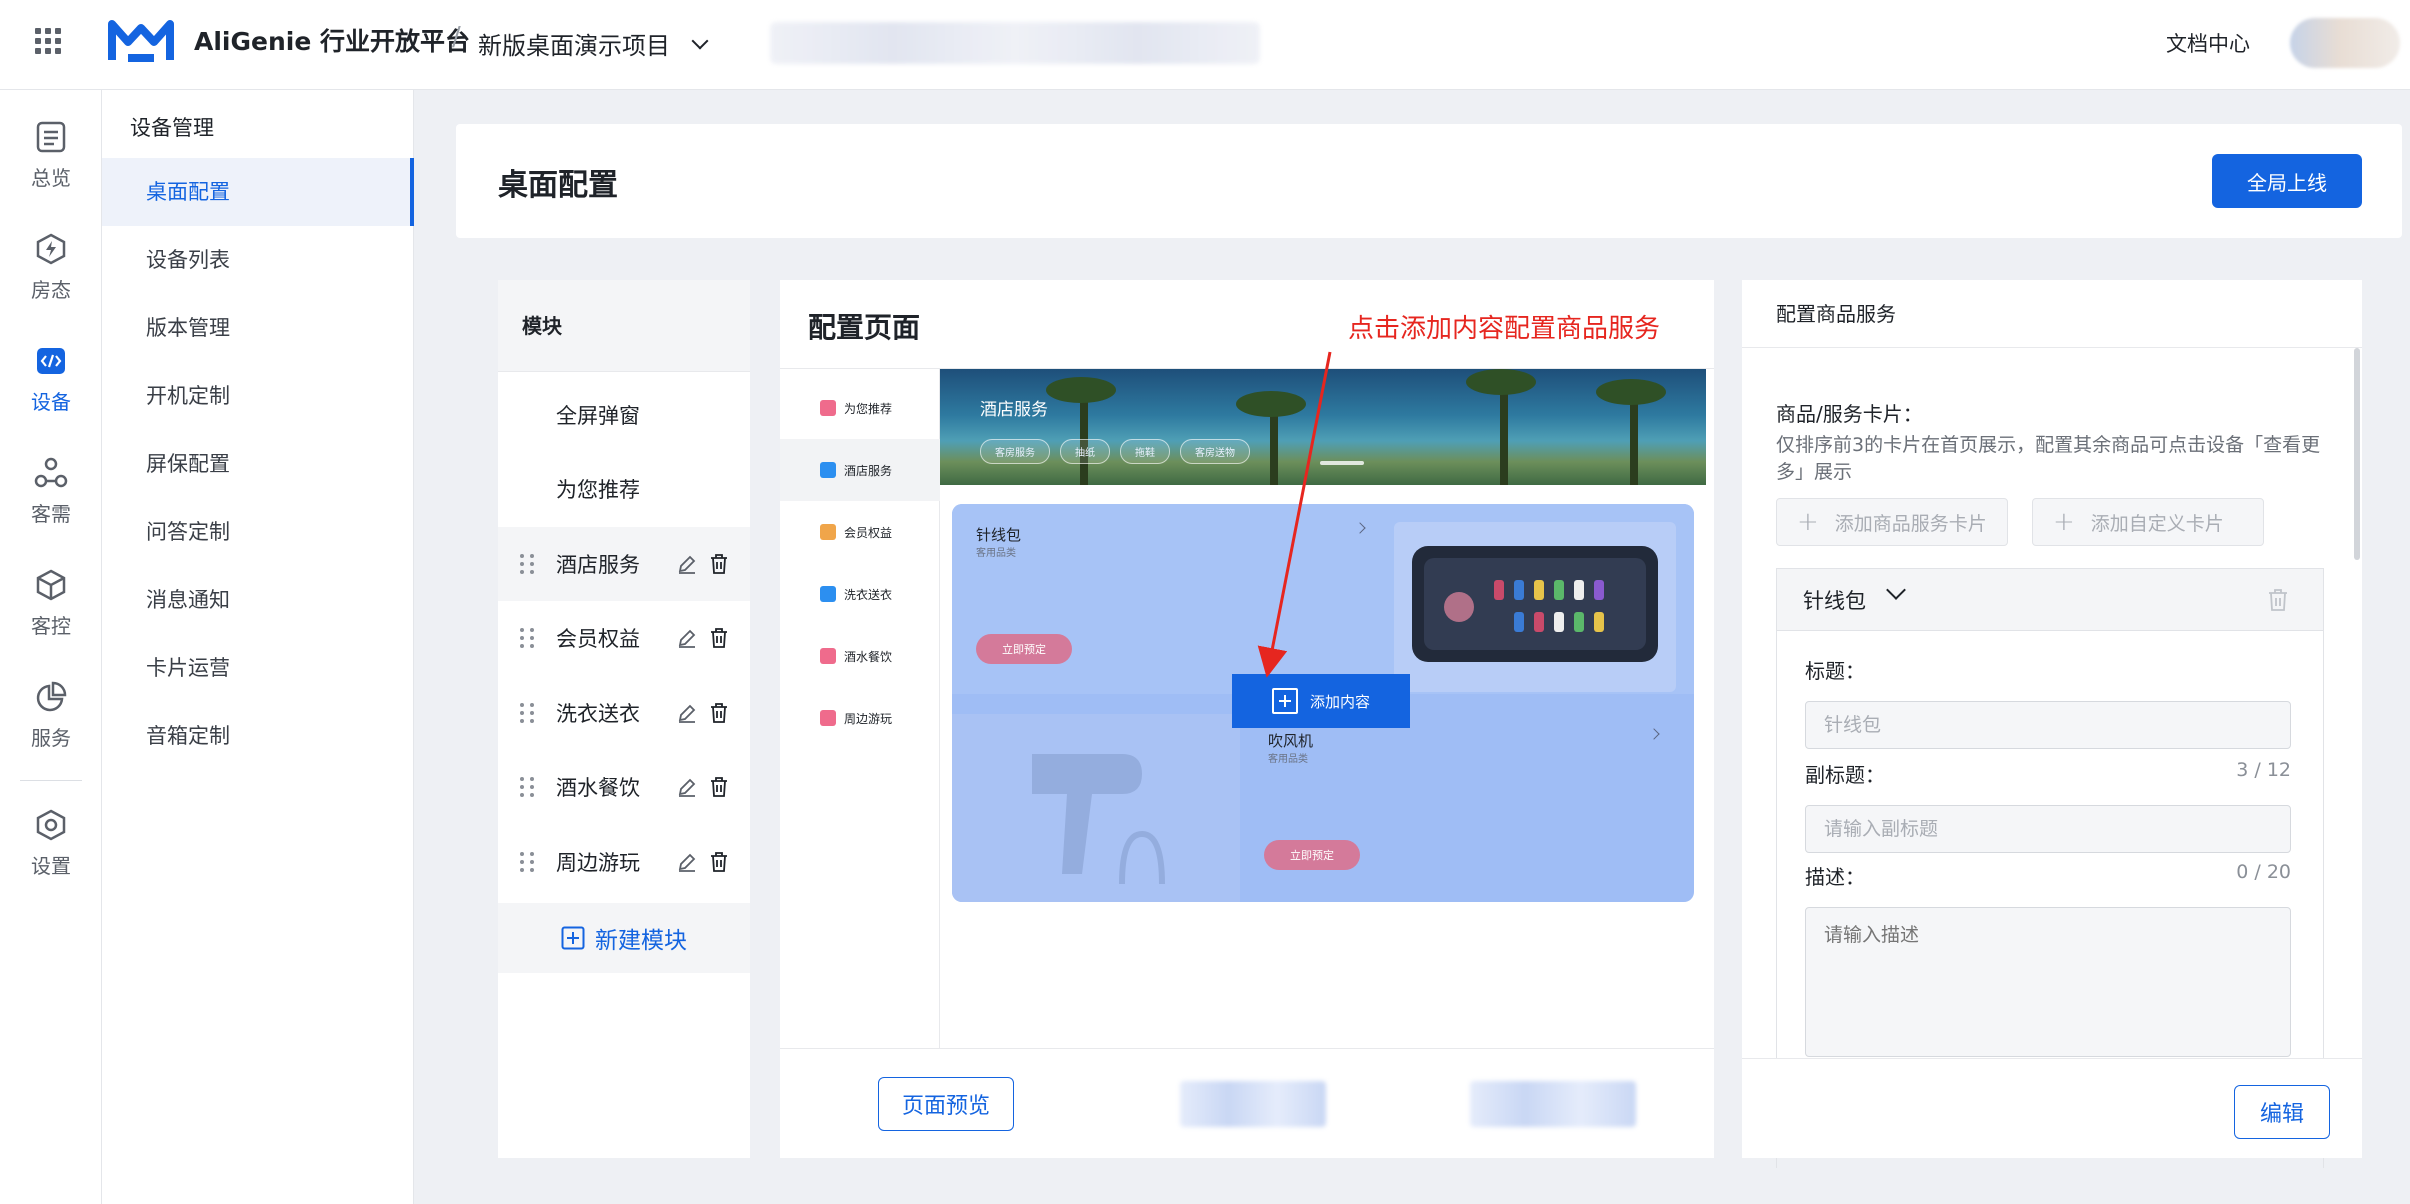 Image resolution: width=2410 pixels, height=1204 pixels. I want to click on plus-icon: +, so click(2064, 522).